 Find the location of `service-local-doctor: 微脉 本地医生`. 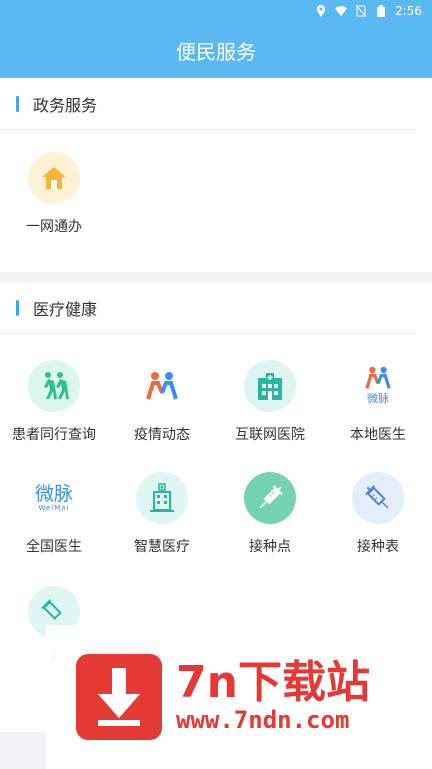

service-local-doctor: 微脉 本地医生 is located at coordinates (378, 402).